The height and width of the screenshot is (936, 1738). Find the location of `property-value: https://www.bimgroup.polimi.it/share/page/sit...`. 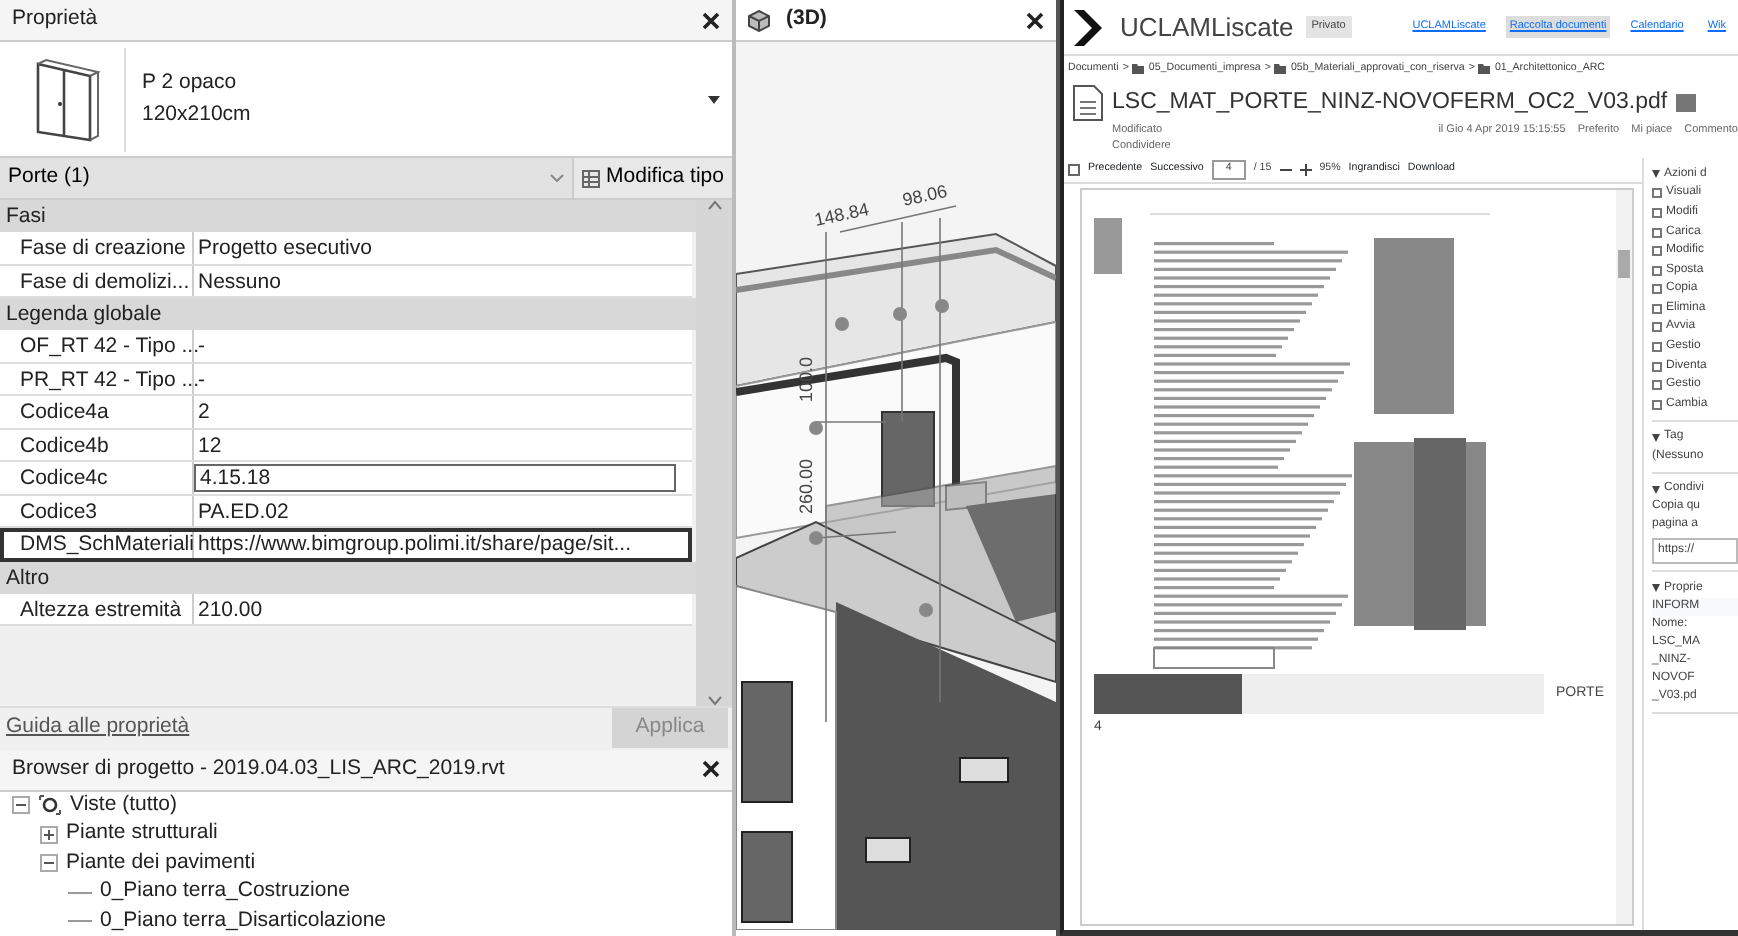

property-value: https://www.bimgroup.polimi.it/share/page/sit... is located at coordinates (415, 544).